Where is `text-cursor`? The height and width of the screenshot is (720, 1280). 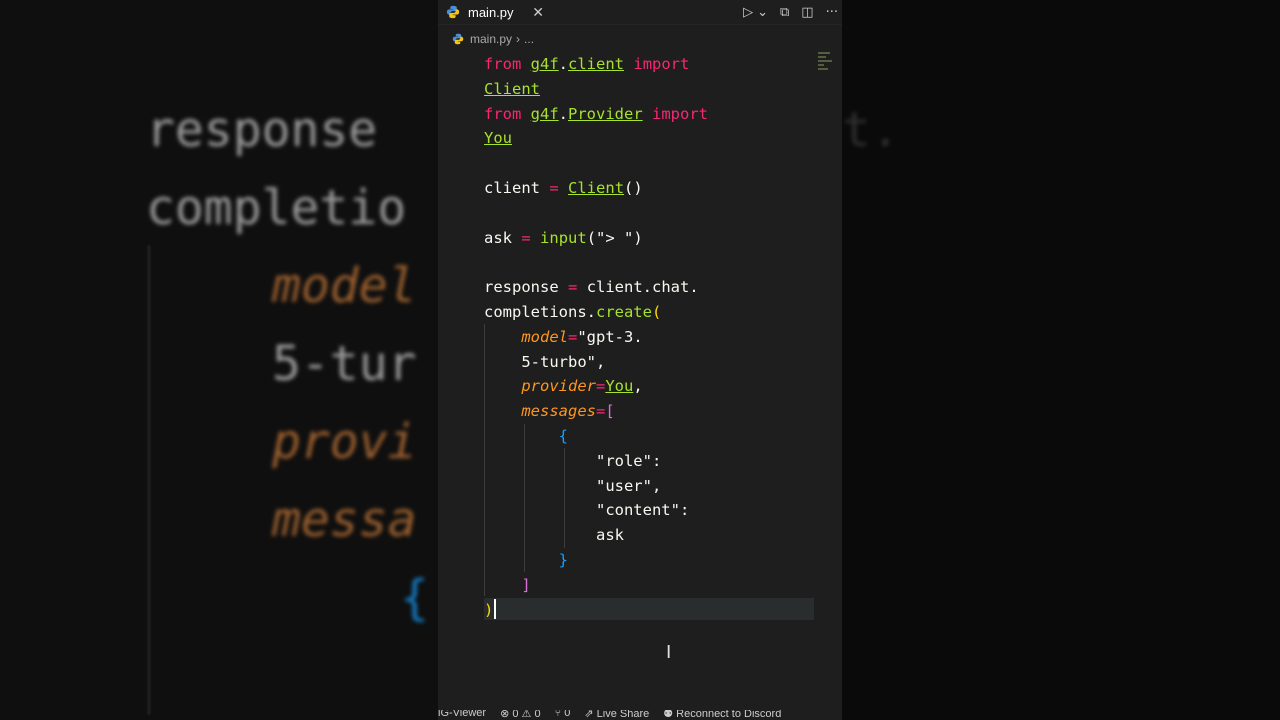
text-cursor is located at coordinates (495, 609).